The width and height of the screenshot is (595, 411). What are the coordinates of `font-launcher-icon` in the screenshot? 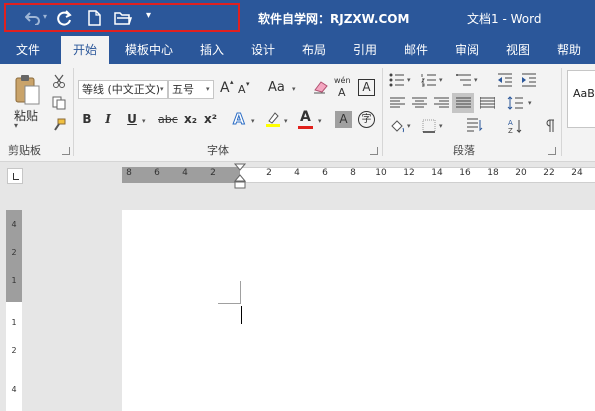 It's located at (374, 151).